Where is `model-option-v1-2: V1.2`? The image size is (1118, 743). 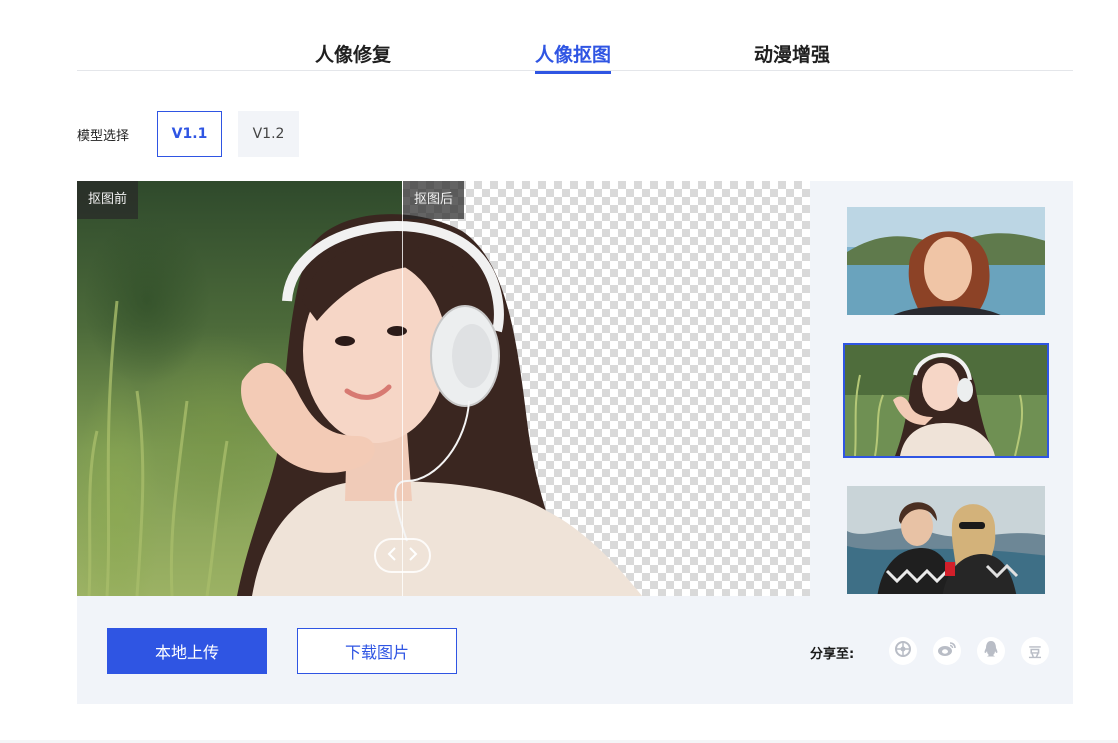 model-option-v1-2: V1.2 is located at coordinates (268, 134).